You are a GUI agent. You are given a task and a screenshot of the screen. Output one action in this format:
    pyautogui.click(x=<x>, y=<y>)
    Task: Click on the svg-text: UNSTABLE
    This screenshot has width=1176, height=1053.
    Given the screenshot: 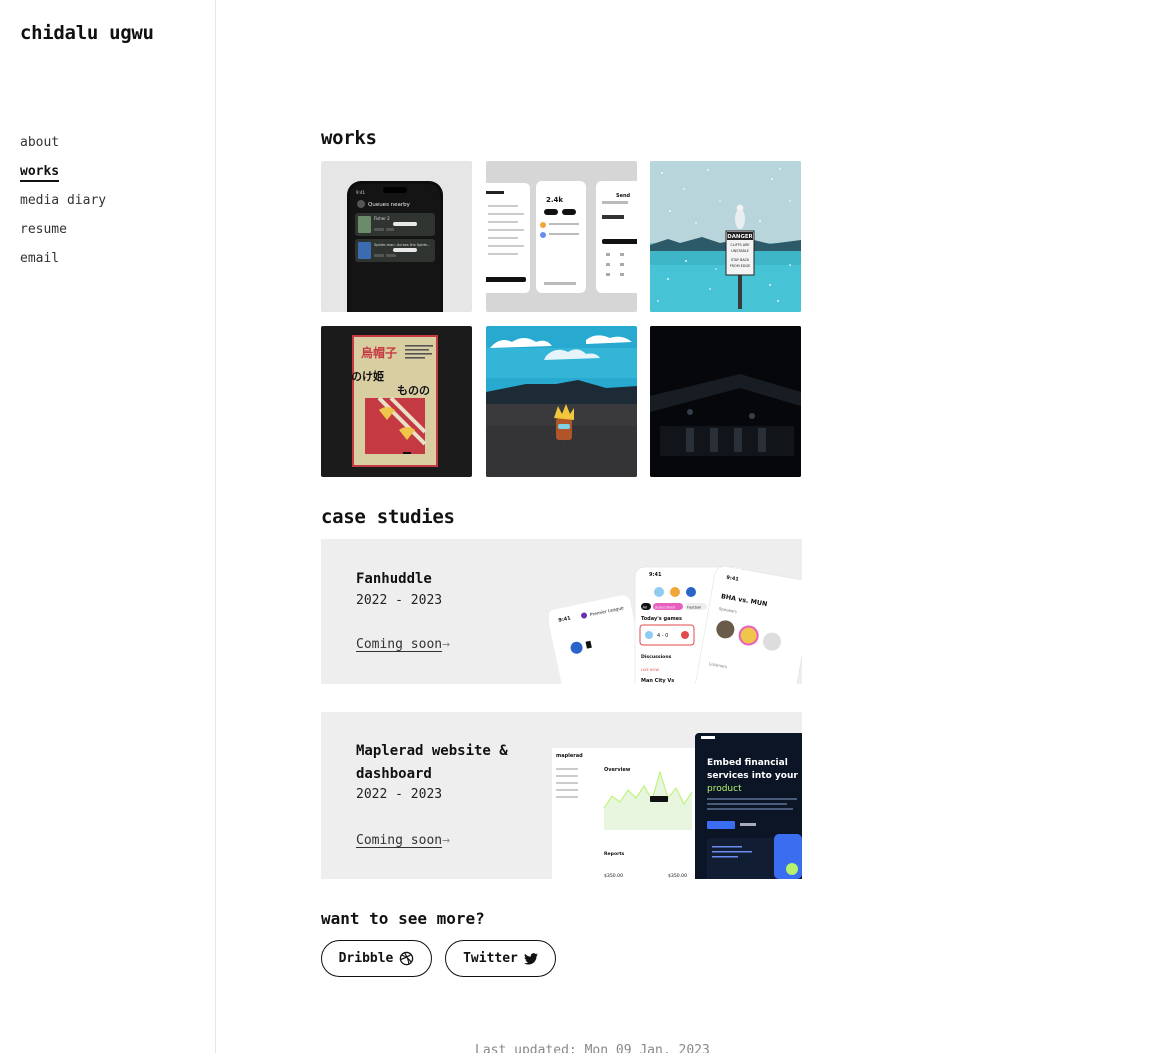 What is the action you would take?
    pyautogui.click(x=740, y=251)
    